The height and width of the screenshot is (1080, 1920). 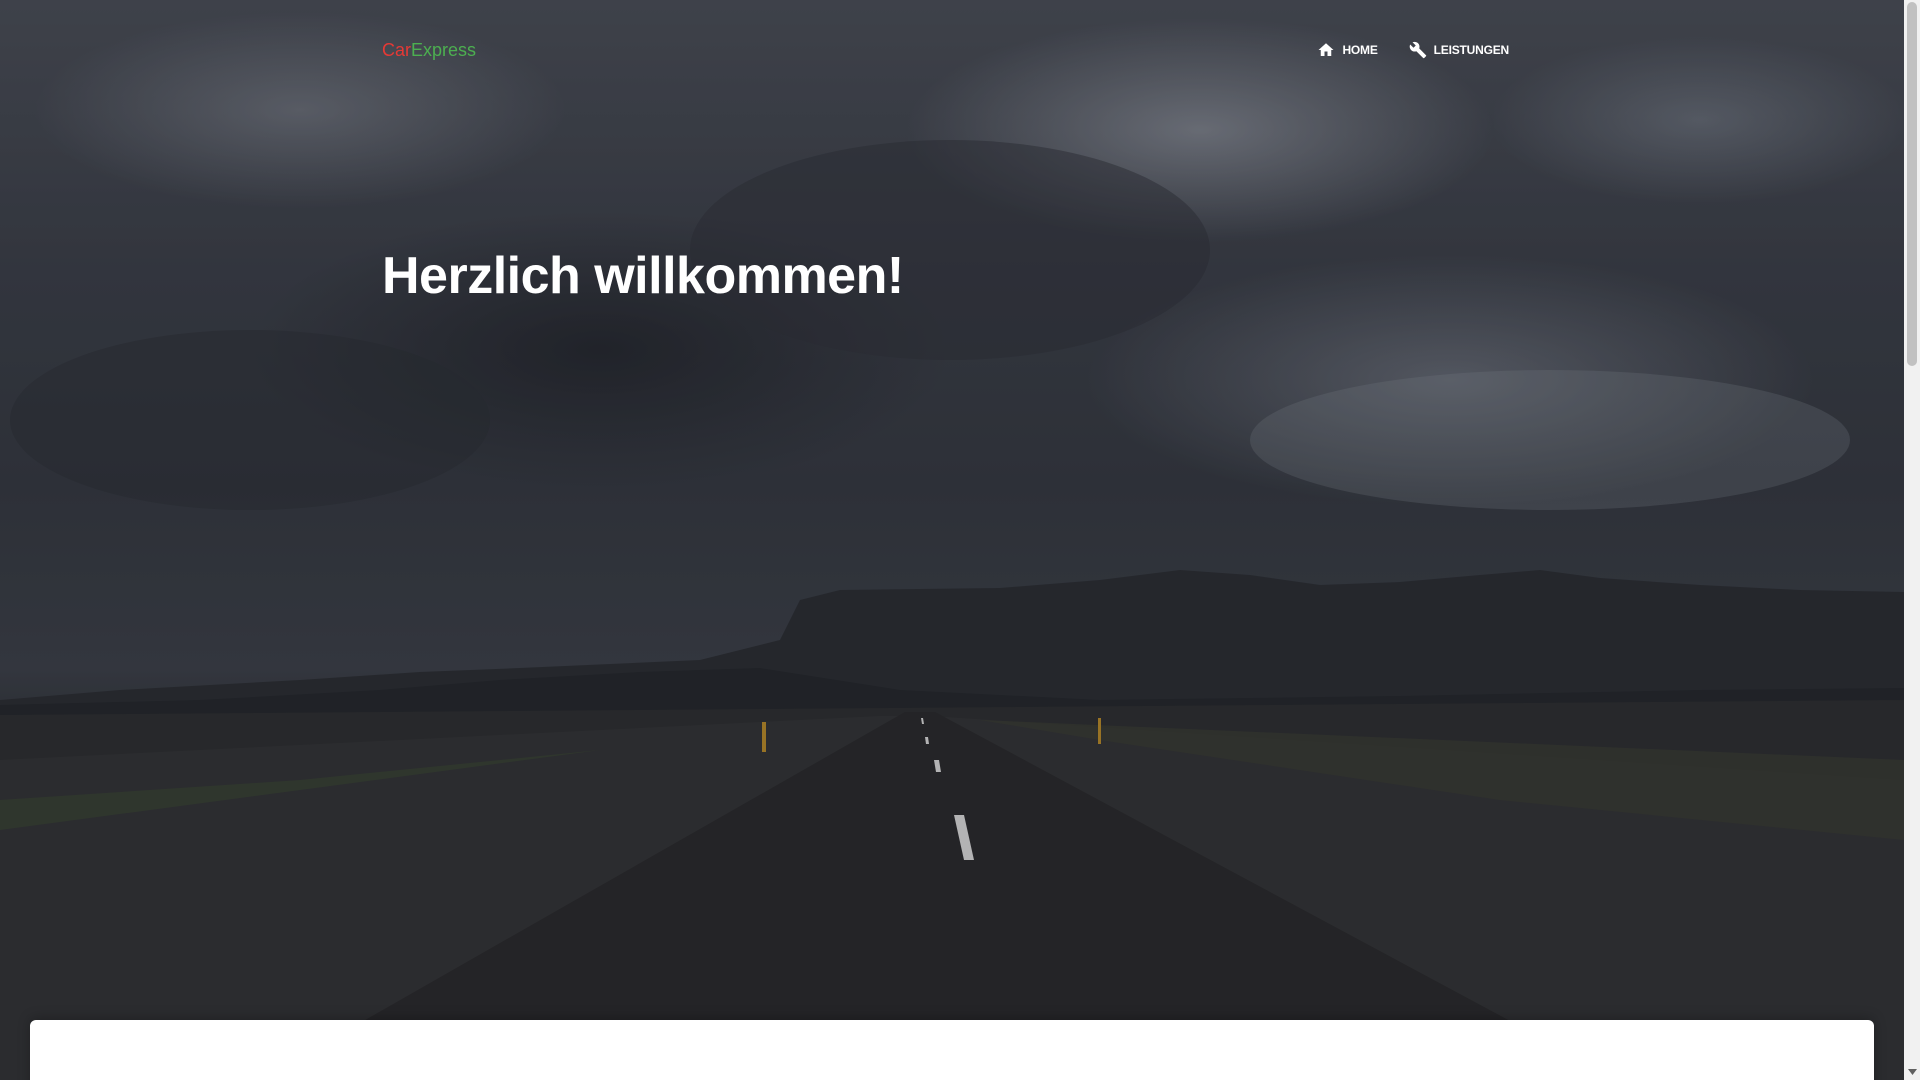 What do you see at coordinates (1418, 50) in the screenshot?
I see `wrench-icon` at bounding box center [1418, 50].